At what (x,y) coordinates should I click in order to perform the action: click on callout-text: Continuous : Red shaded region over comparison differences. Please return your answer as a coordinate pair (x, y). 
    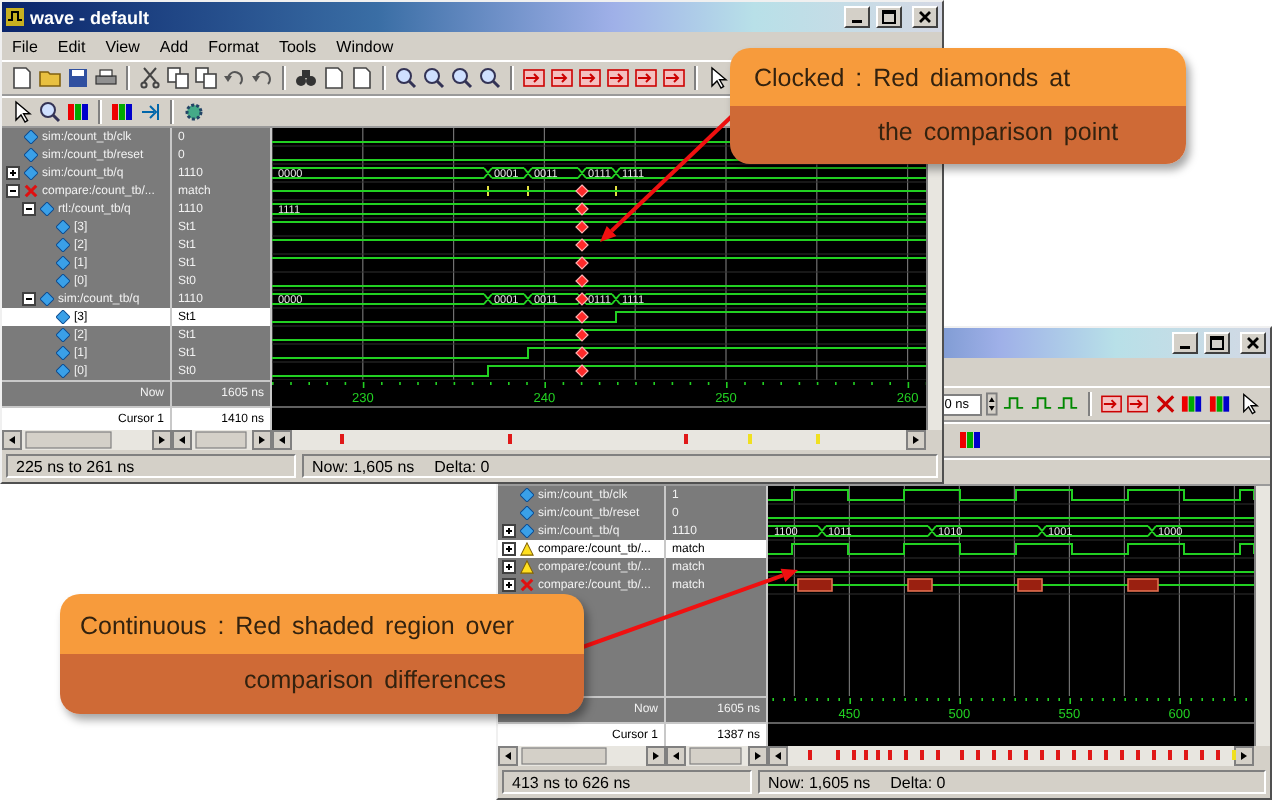
    Looking at the image, I should click on (296, 654).